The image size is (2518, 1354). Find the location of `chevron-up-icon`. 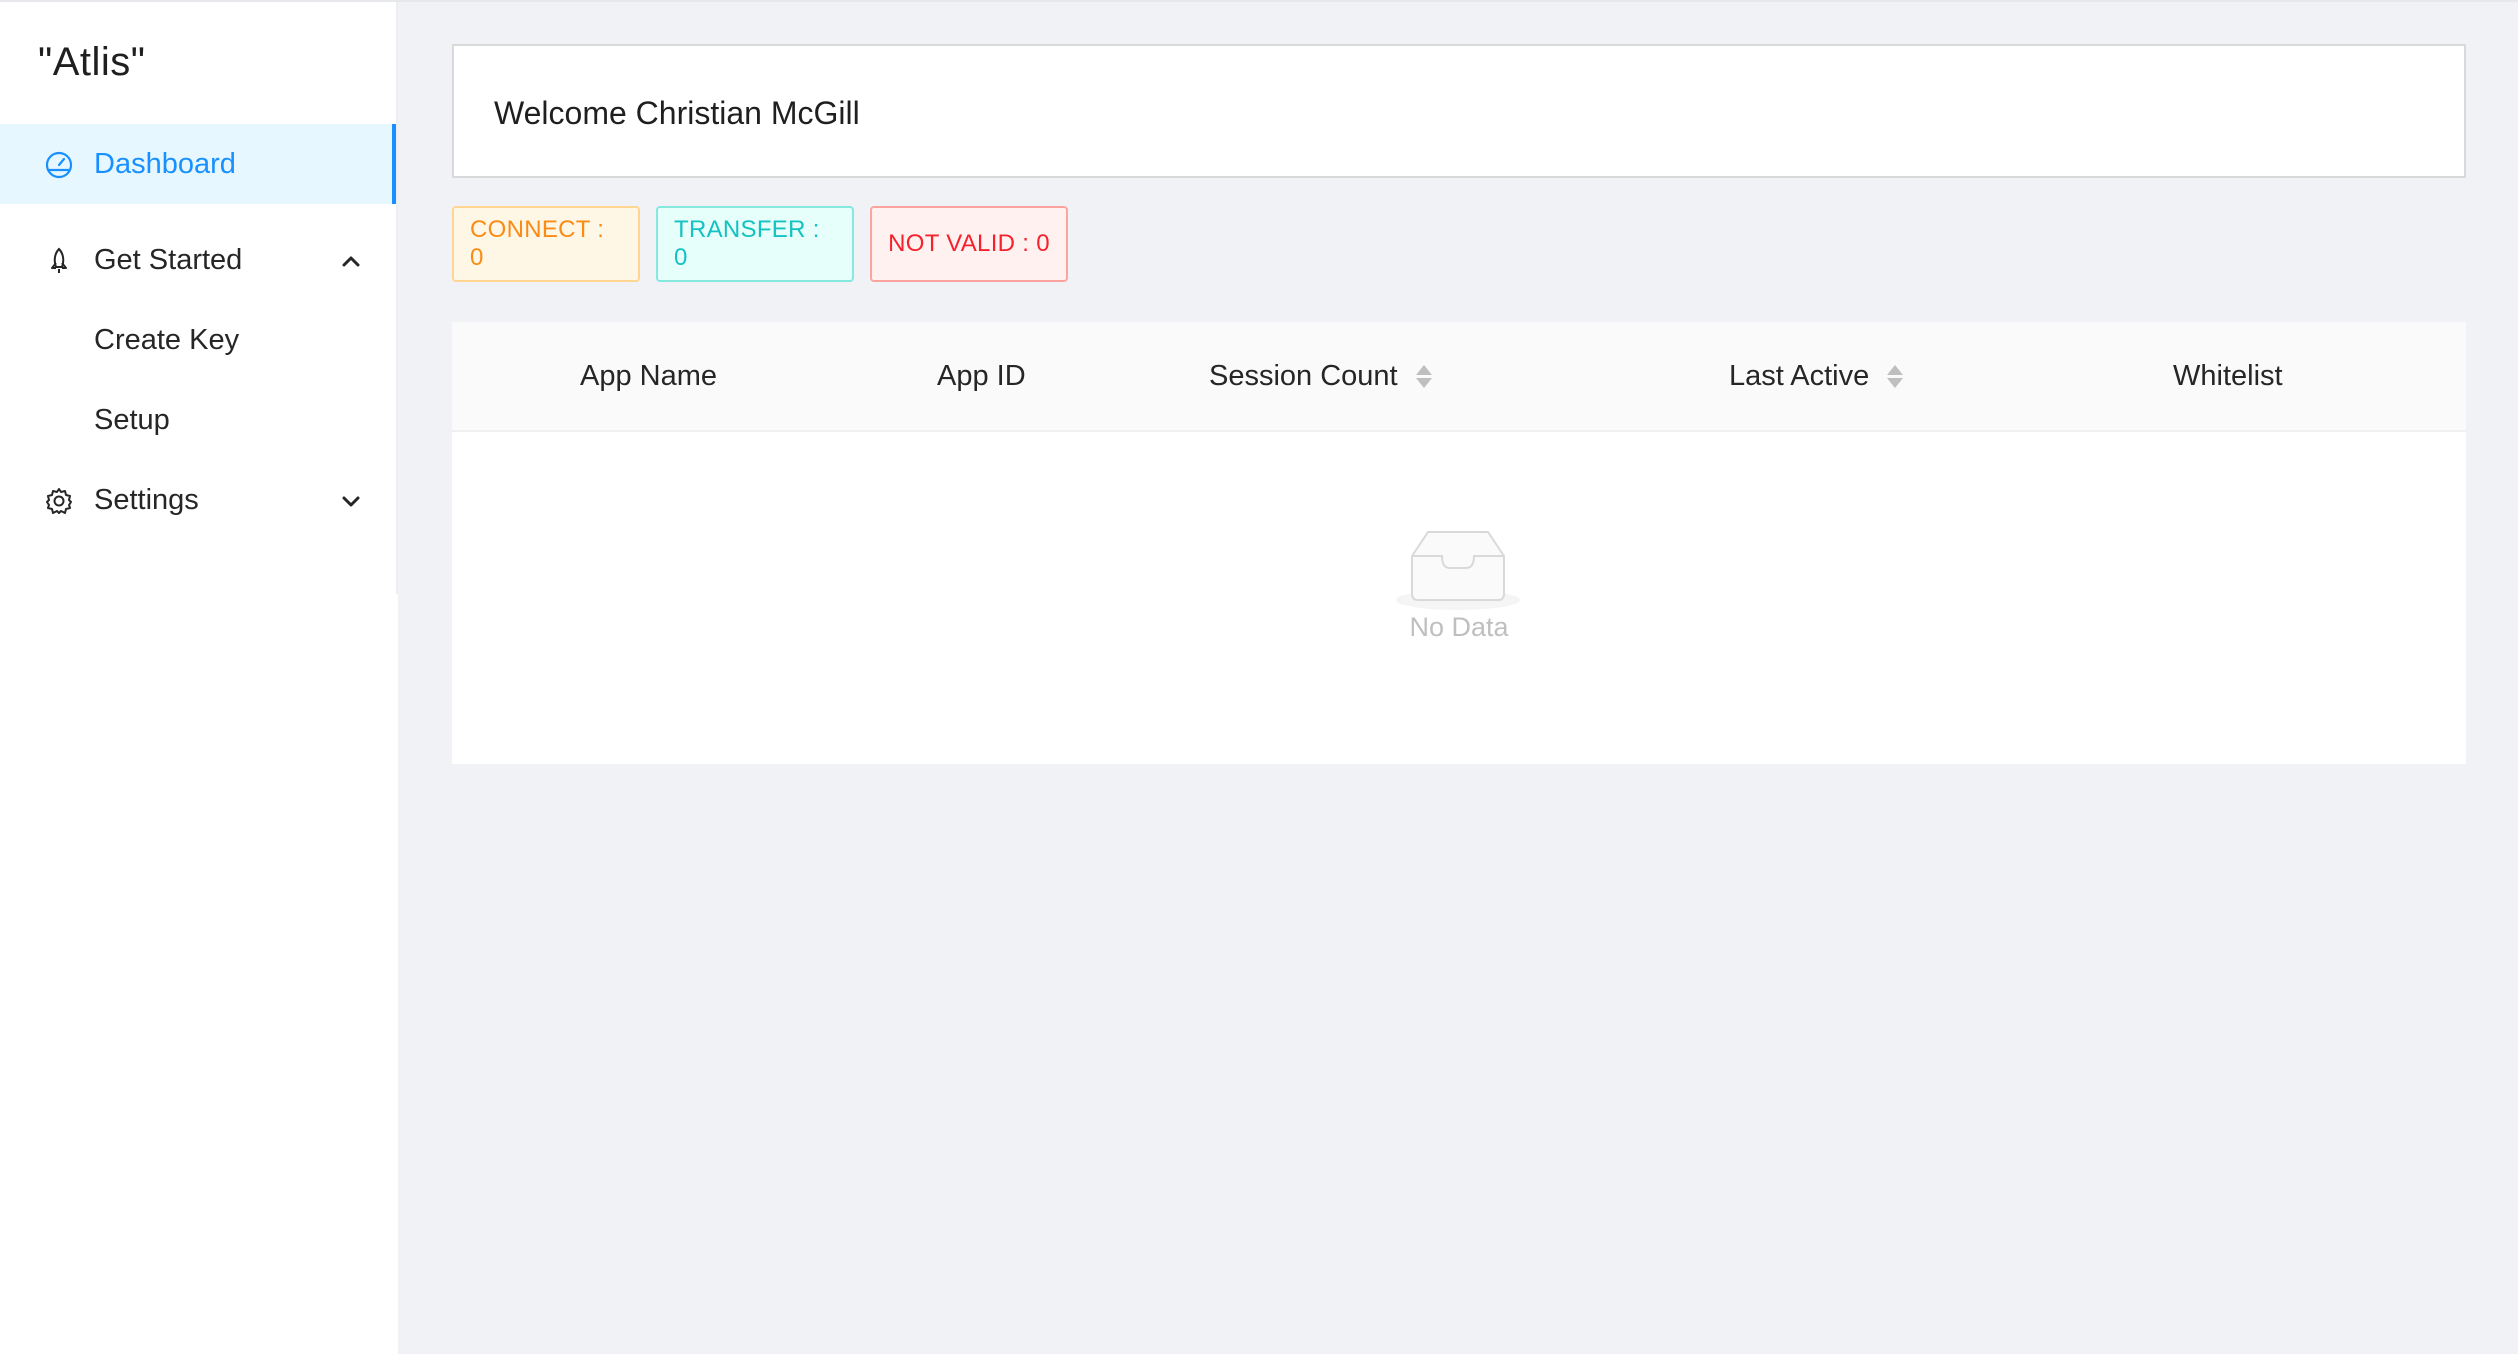

chevron-up-icon is located at coordinates (351, 261).